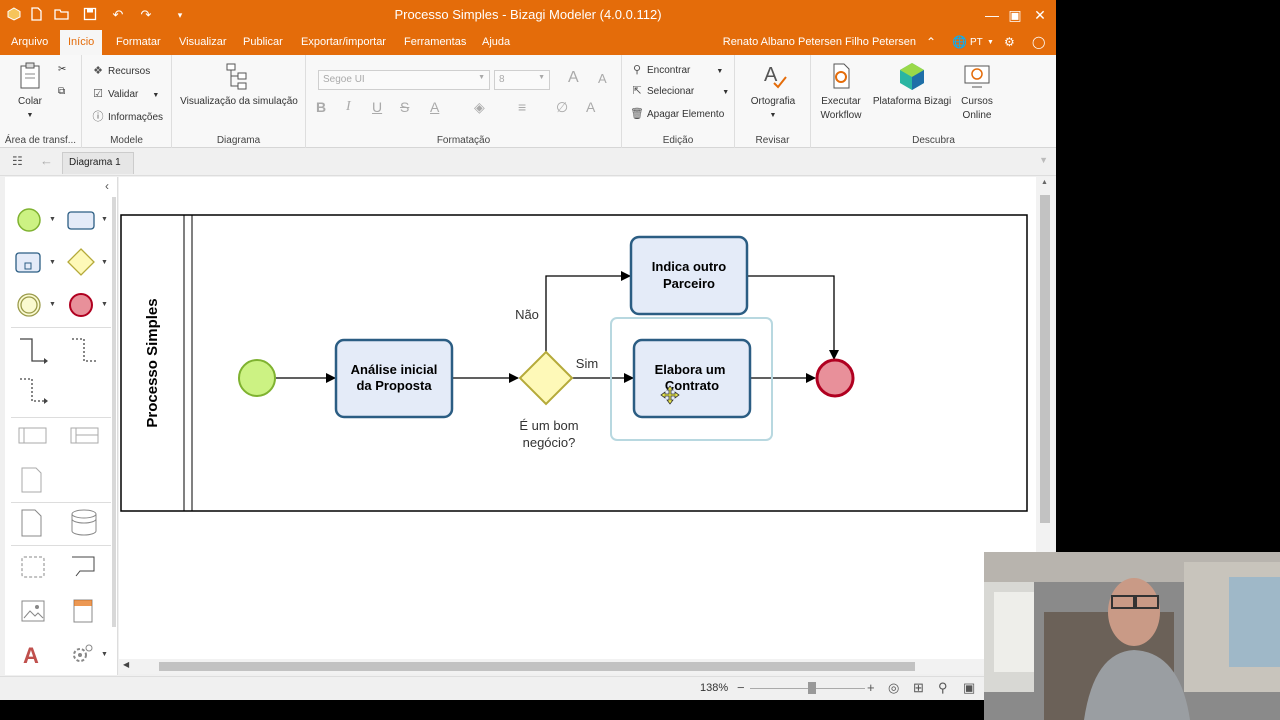  Describe the element at coordinates (81, 220) in the screenshot. I see `task-tool-icon` at that location.